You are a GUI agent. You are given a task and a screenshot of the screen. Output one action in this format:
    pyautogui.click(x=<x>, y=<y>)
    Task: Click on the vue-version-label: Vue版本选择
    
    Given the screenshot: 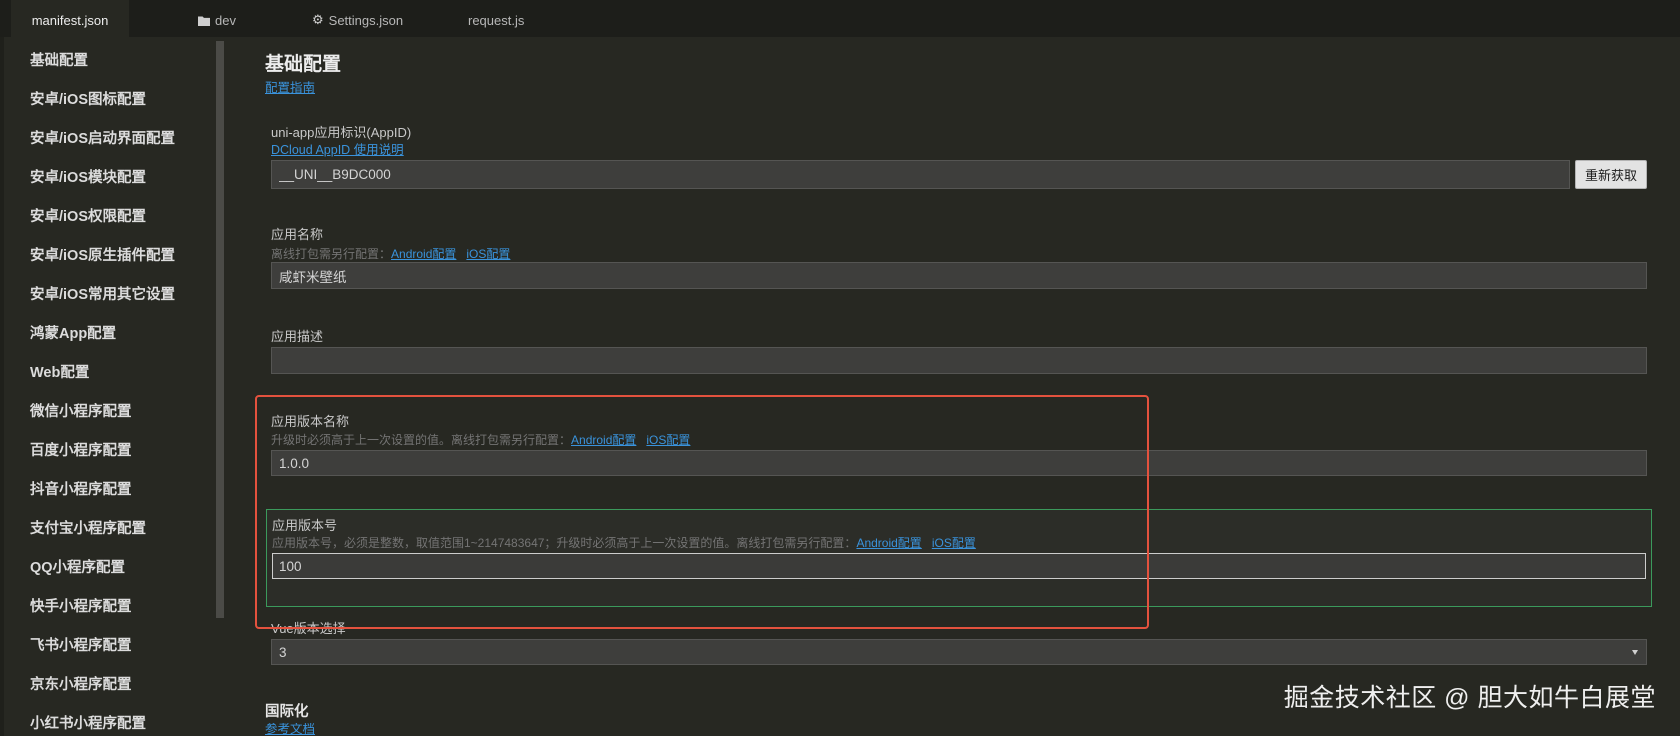 What is the action you would take?
    pyautogui.click(x=308, y=628)
    